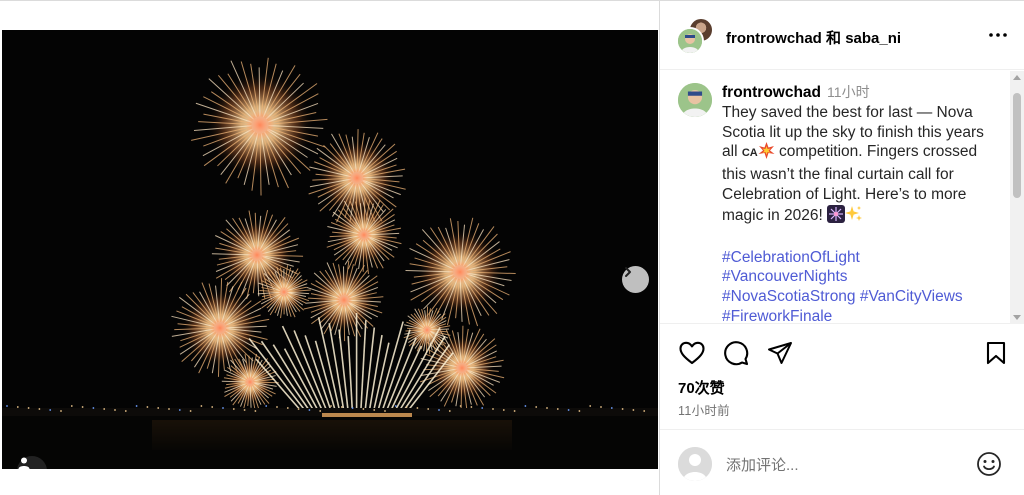 The width and height of the screenshot is (1024, 495). I want to click on like-count: 70次赞, so click(701, 387).